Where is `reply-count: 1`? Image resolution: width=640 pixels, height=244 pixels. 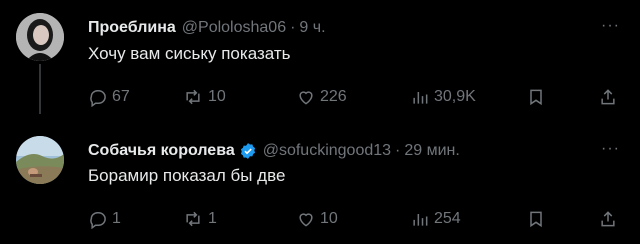
reply-count: 1 is located at coordinates (116, 218).